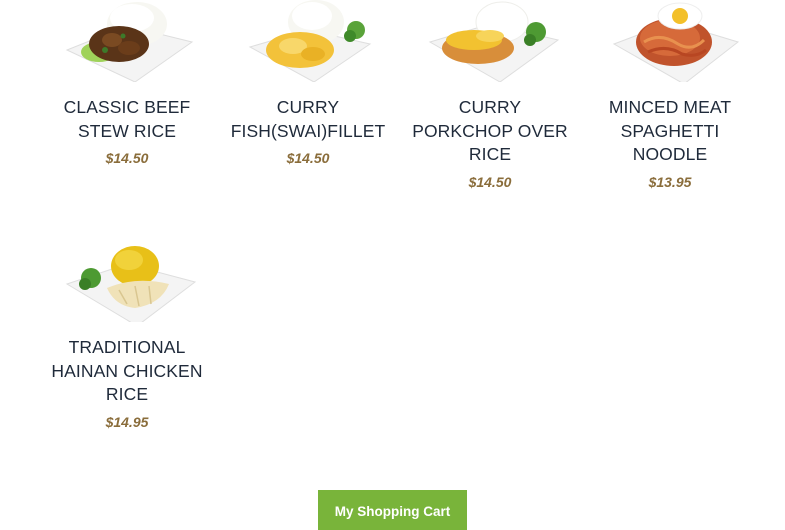  I want to click on shopping-cart-button: My Shopping Cart, so click(392, 510).